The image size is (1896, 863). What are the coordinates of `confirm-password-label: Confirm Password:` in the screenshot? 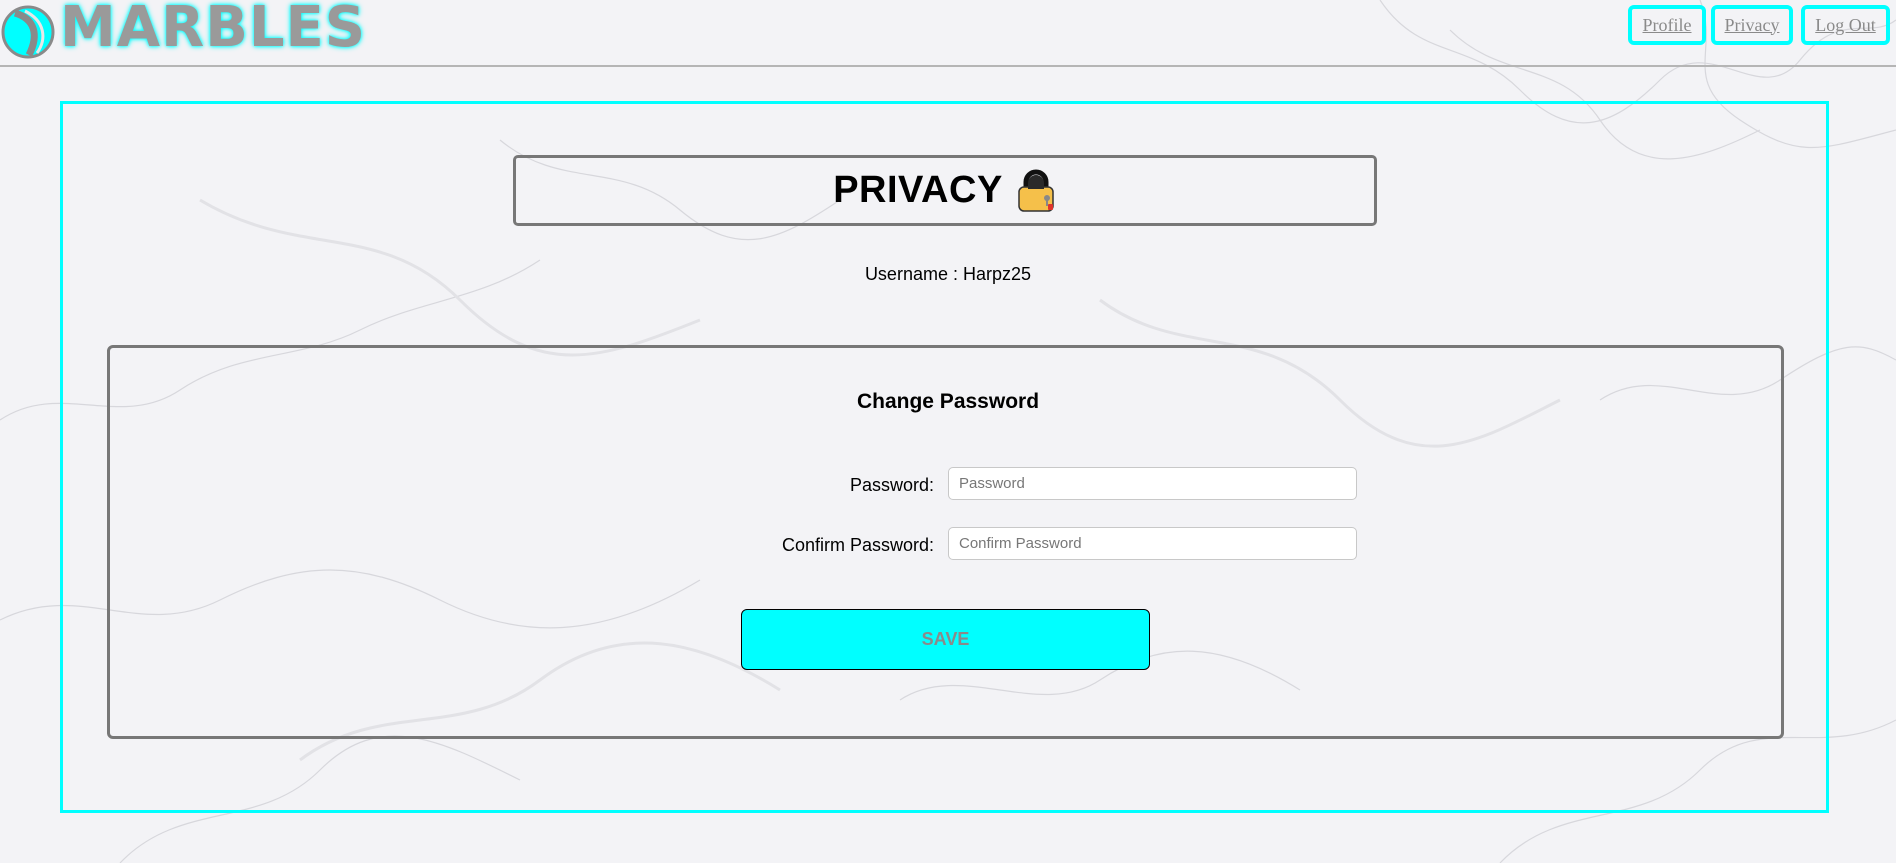 It's located at (857, 545).